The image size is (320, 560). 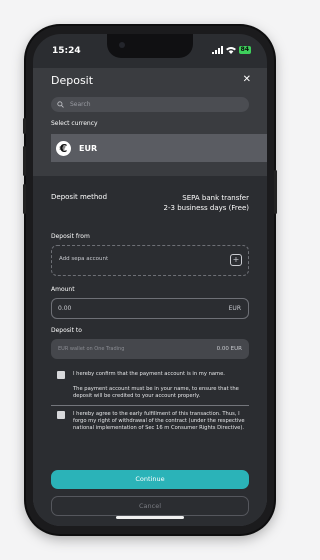 What do you see at coordinates (150, 405) in the screenshot?
I see `divider` at bounding box center [150, 405].